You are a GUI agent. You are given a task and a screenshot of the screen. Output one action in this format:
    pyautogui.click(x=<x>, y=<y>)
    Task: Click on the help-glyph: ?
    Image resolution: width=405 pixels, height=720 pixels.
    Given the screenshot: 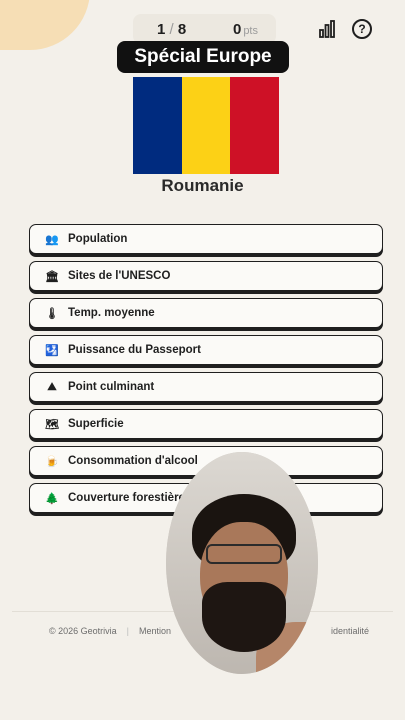 What is the action you would take?
    pyautogui.click(x=362, y=29)
    